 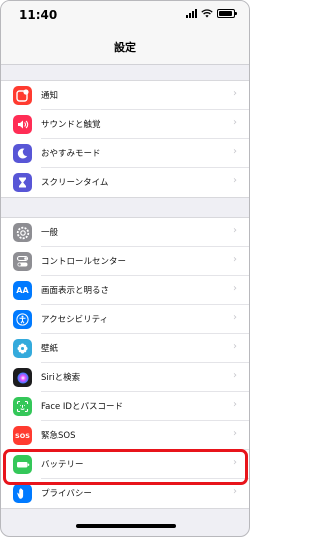 I want to click on settings-row-dnd: おやすみモード ›, so click(x=125, y=153).